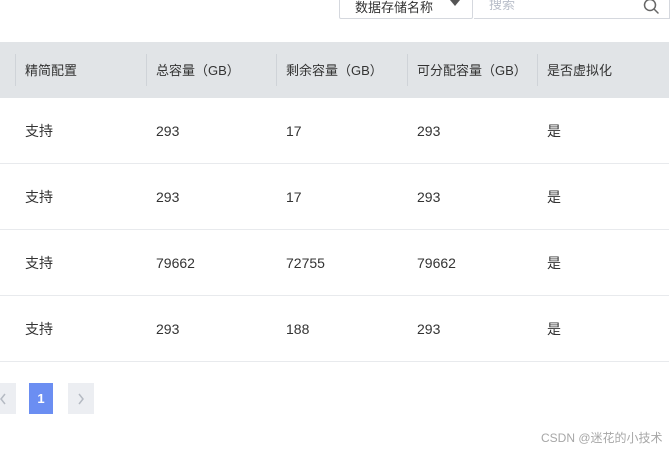  I want to click on table-row: 支持 293 188 293 是, so click(334, 329).